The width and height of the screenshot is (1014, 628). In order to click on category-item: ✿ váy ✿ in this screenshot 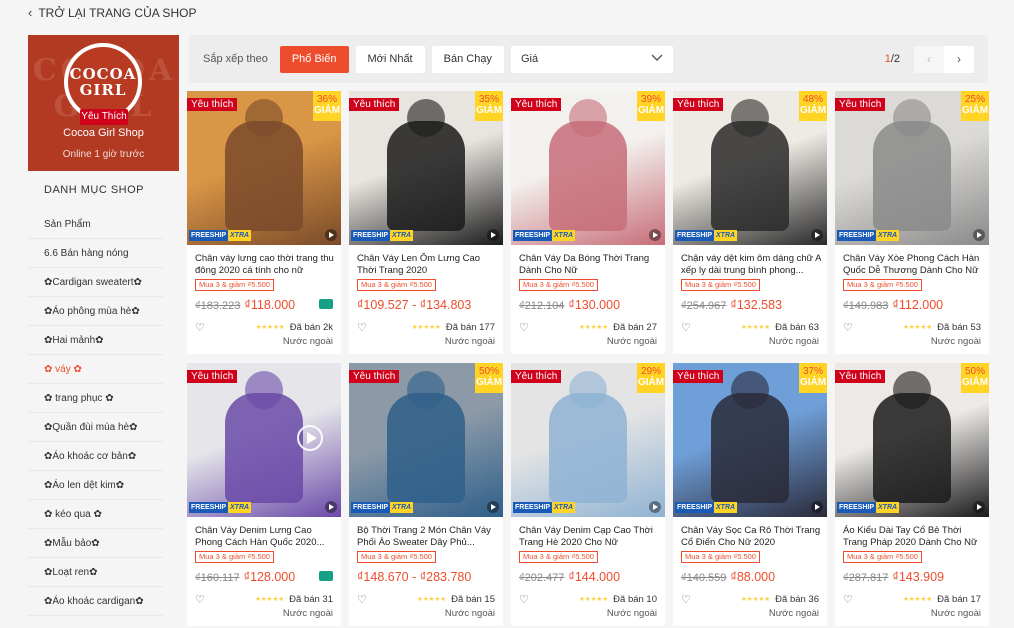, I will do `click(95, 369)`.